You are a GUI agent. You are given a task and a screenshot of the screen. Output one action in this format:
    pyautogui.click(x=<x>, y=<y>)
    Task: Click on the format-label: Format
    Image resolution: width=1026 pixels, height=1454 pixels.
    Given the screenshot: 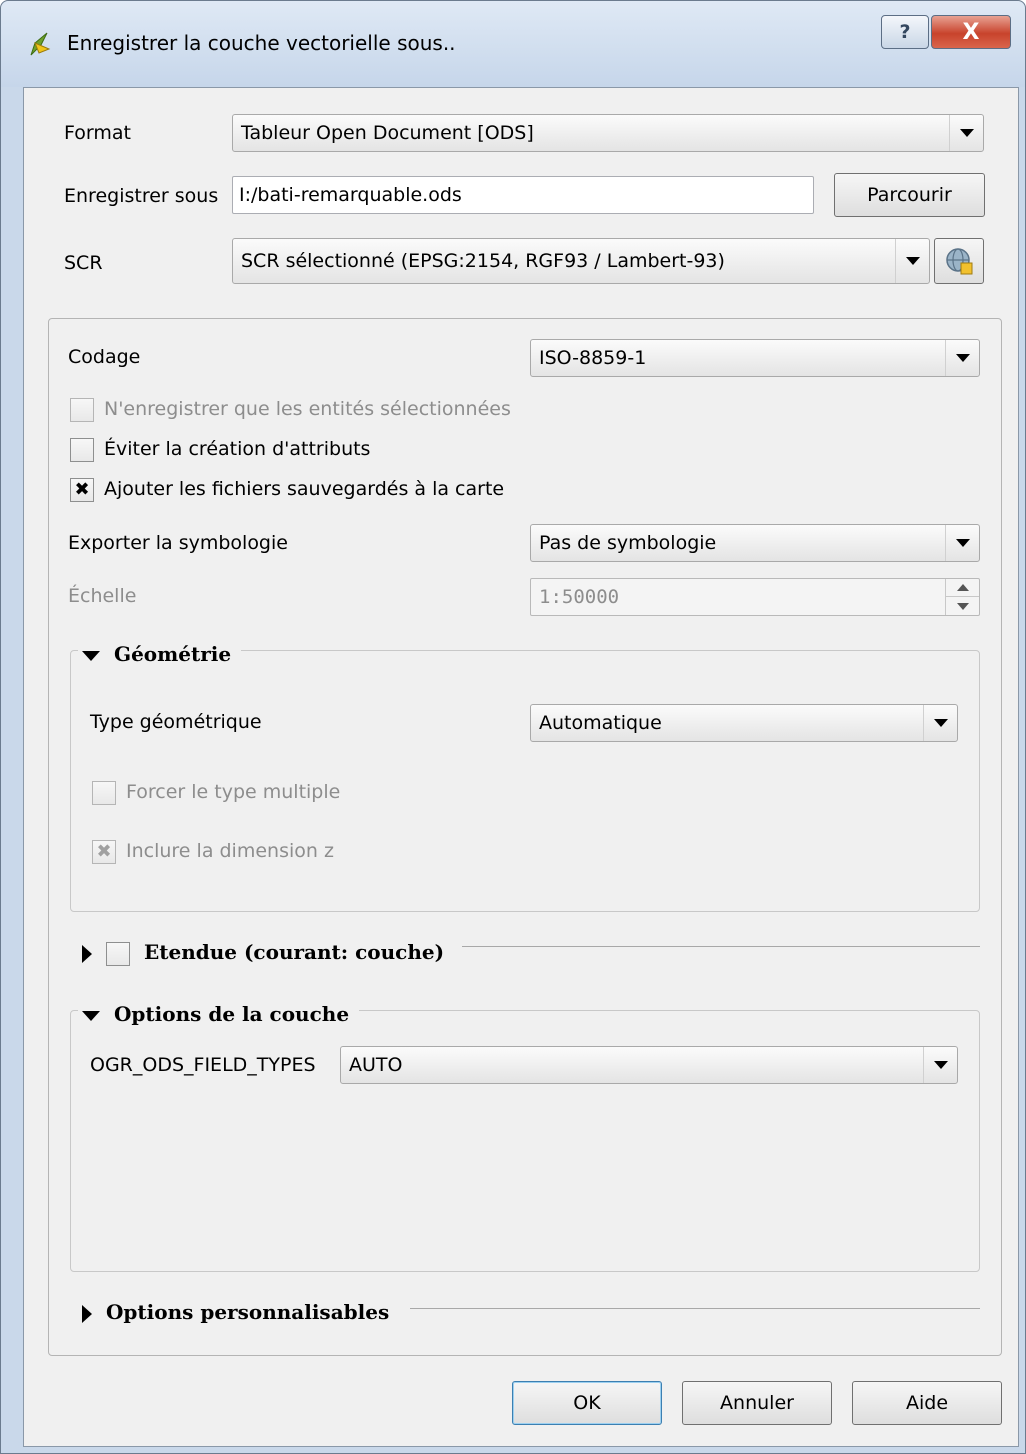 What is the action you would take?
    pyautogui.click(x=97, y=133)
    